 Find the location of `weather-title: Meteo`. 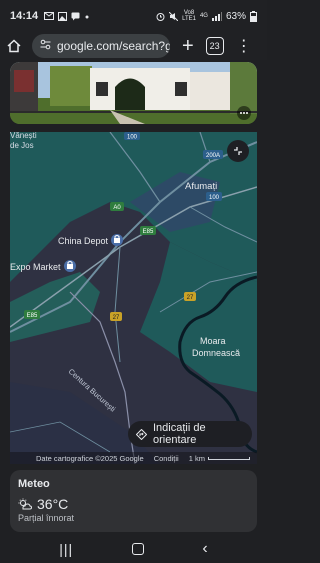

weather-title: Meteo is located at coordinates (34, 484).